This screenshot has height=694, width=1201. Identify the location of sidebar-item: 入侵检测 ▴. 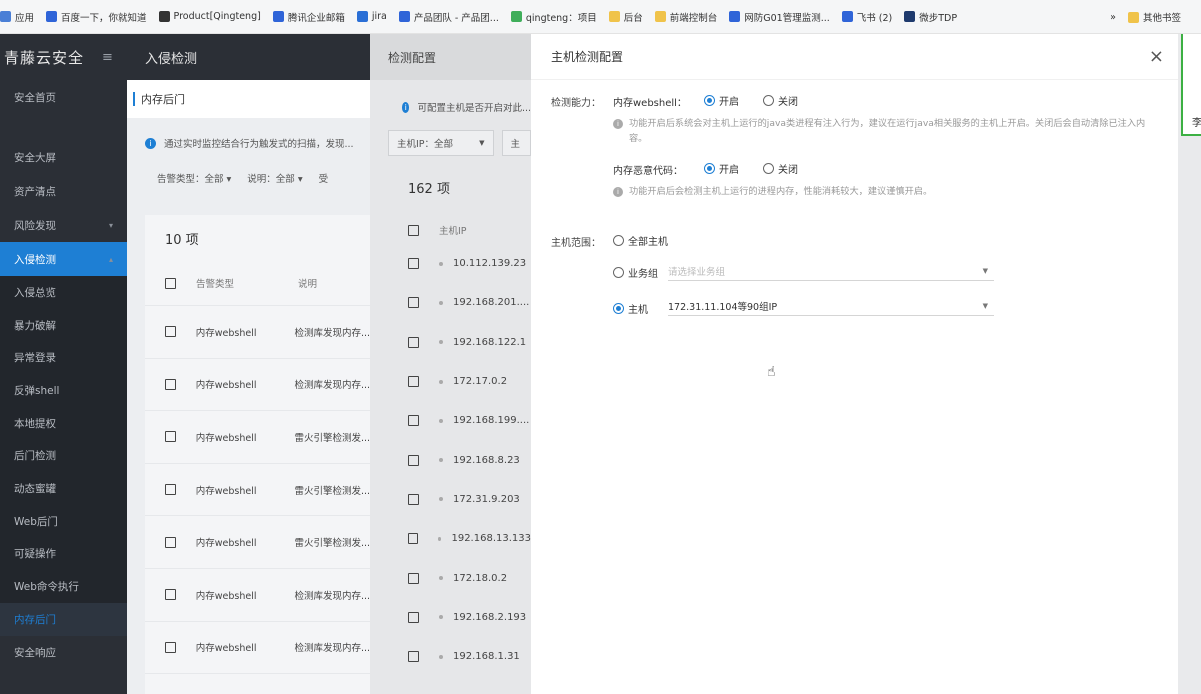
(63, 259).